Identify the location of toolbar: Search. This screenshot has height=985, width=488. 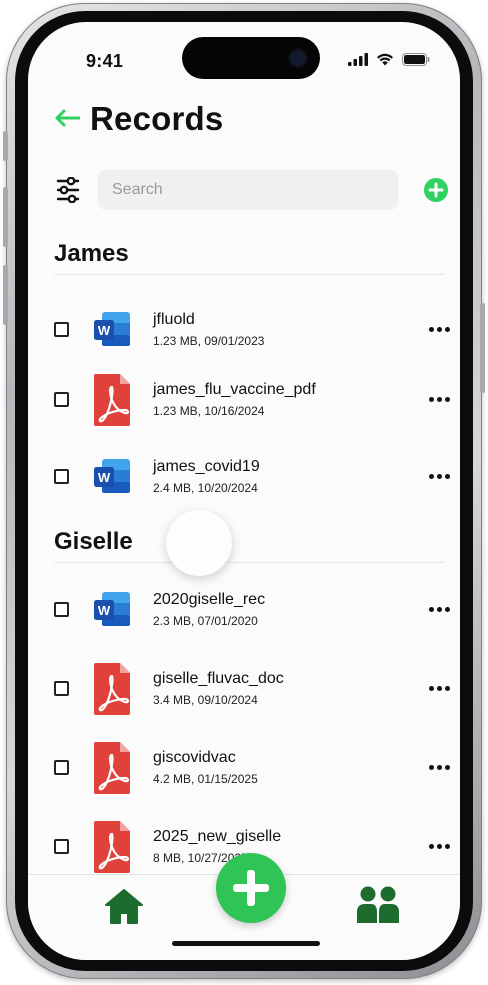
(252, 190).